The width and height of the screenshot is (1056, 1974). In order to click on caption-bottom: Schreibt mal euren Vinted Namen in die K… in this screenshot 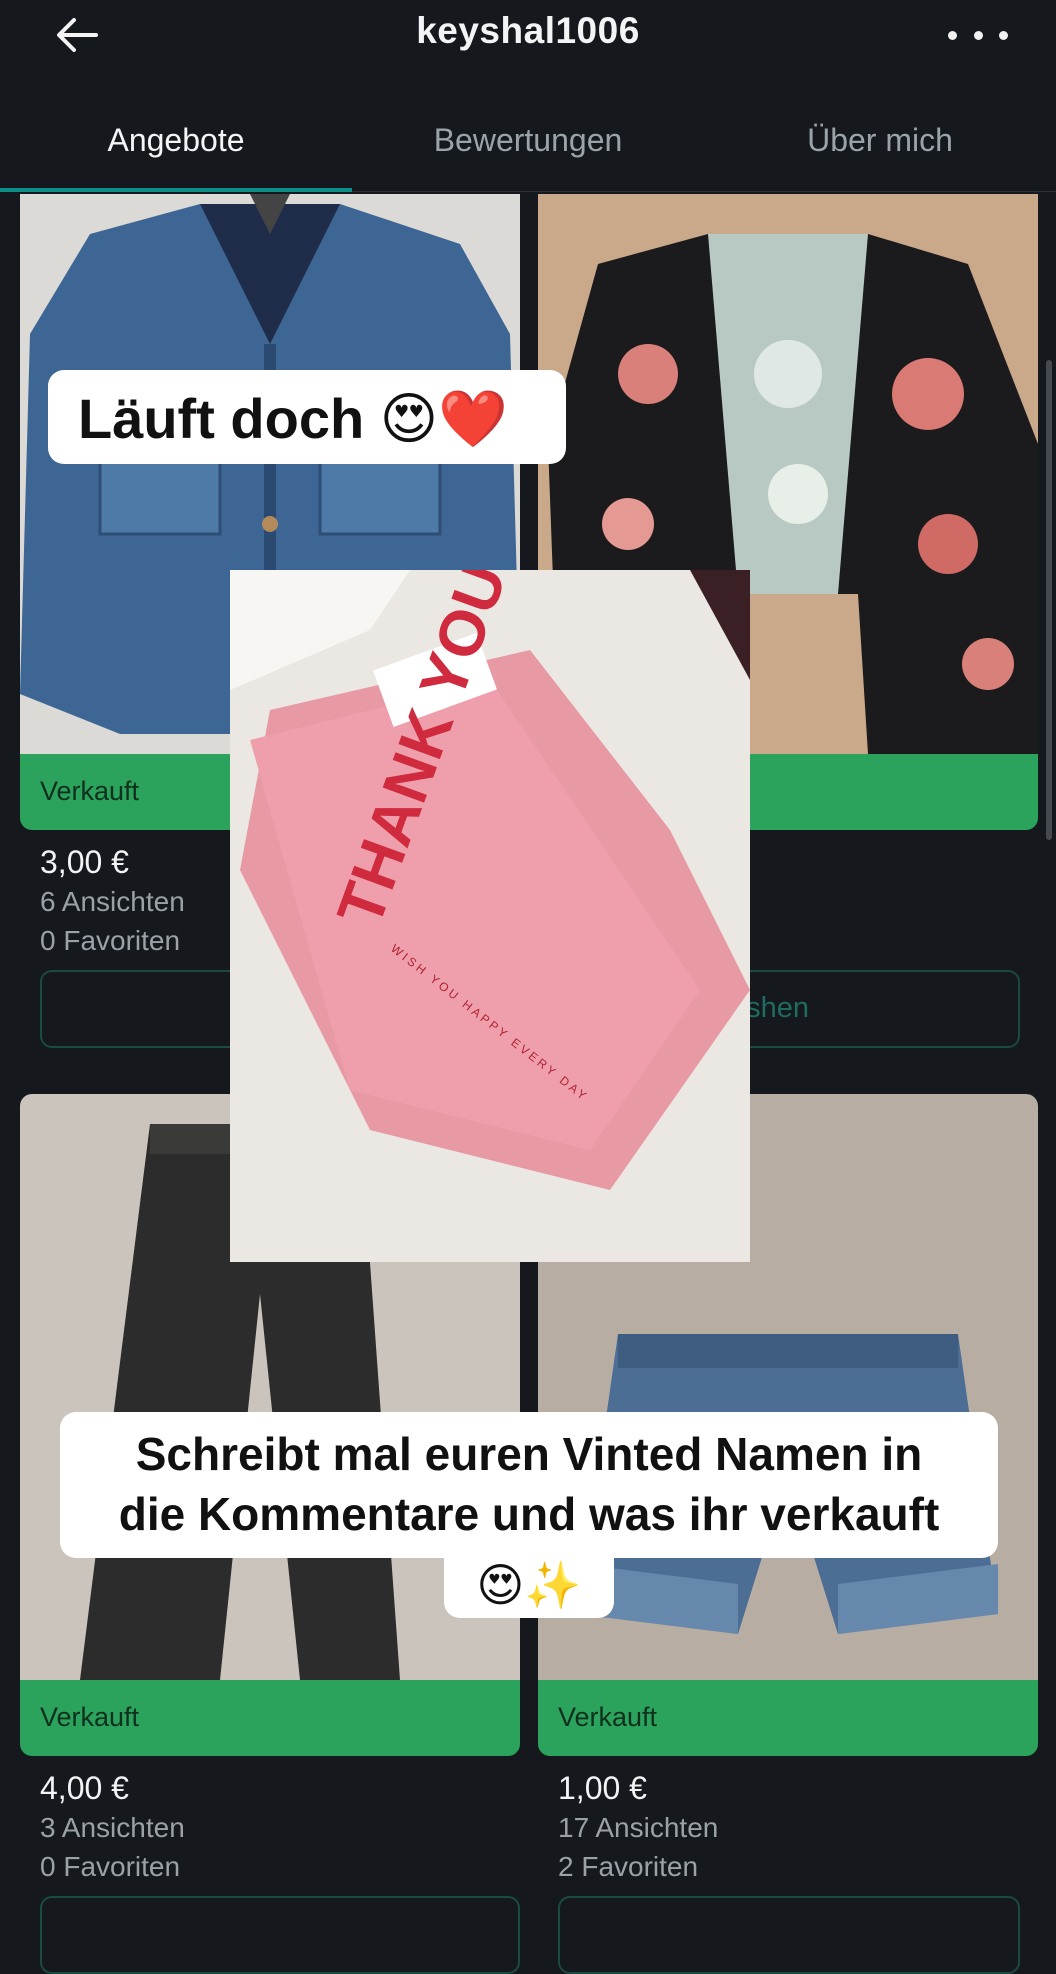, I will do `click(529, 1485)`.